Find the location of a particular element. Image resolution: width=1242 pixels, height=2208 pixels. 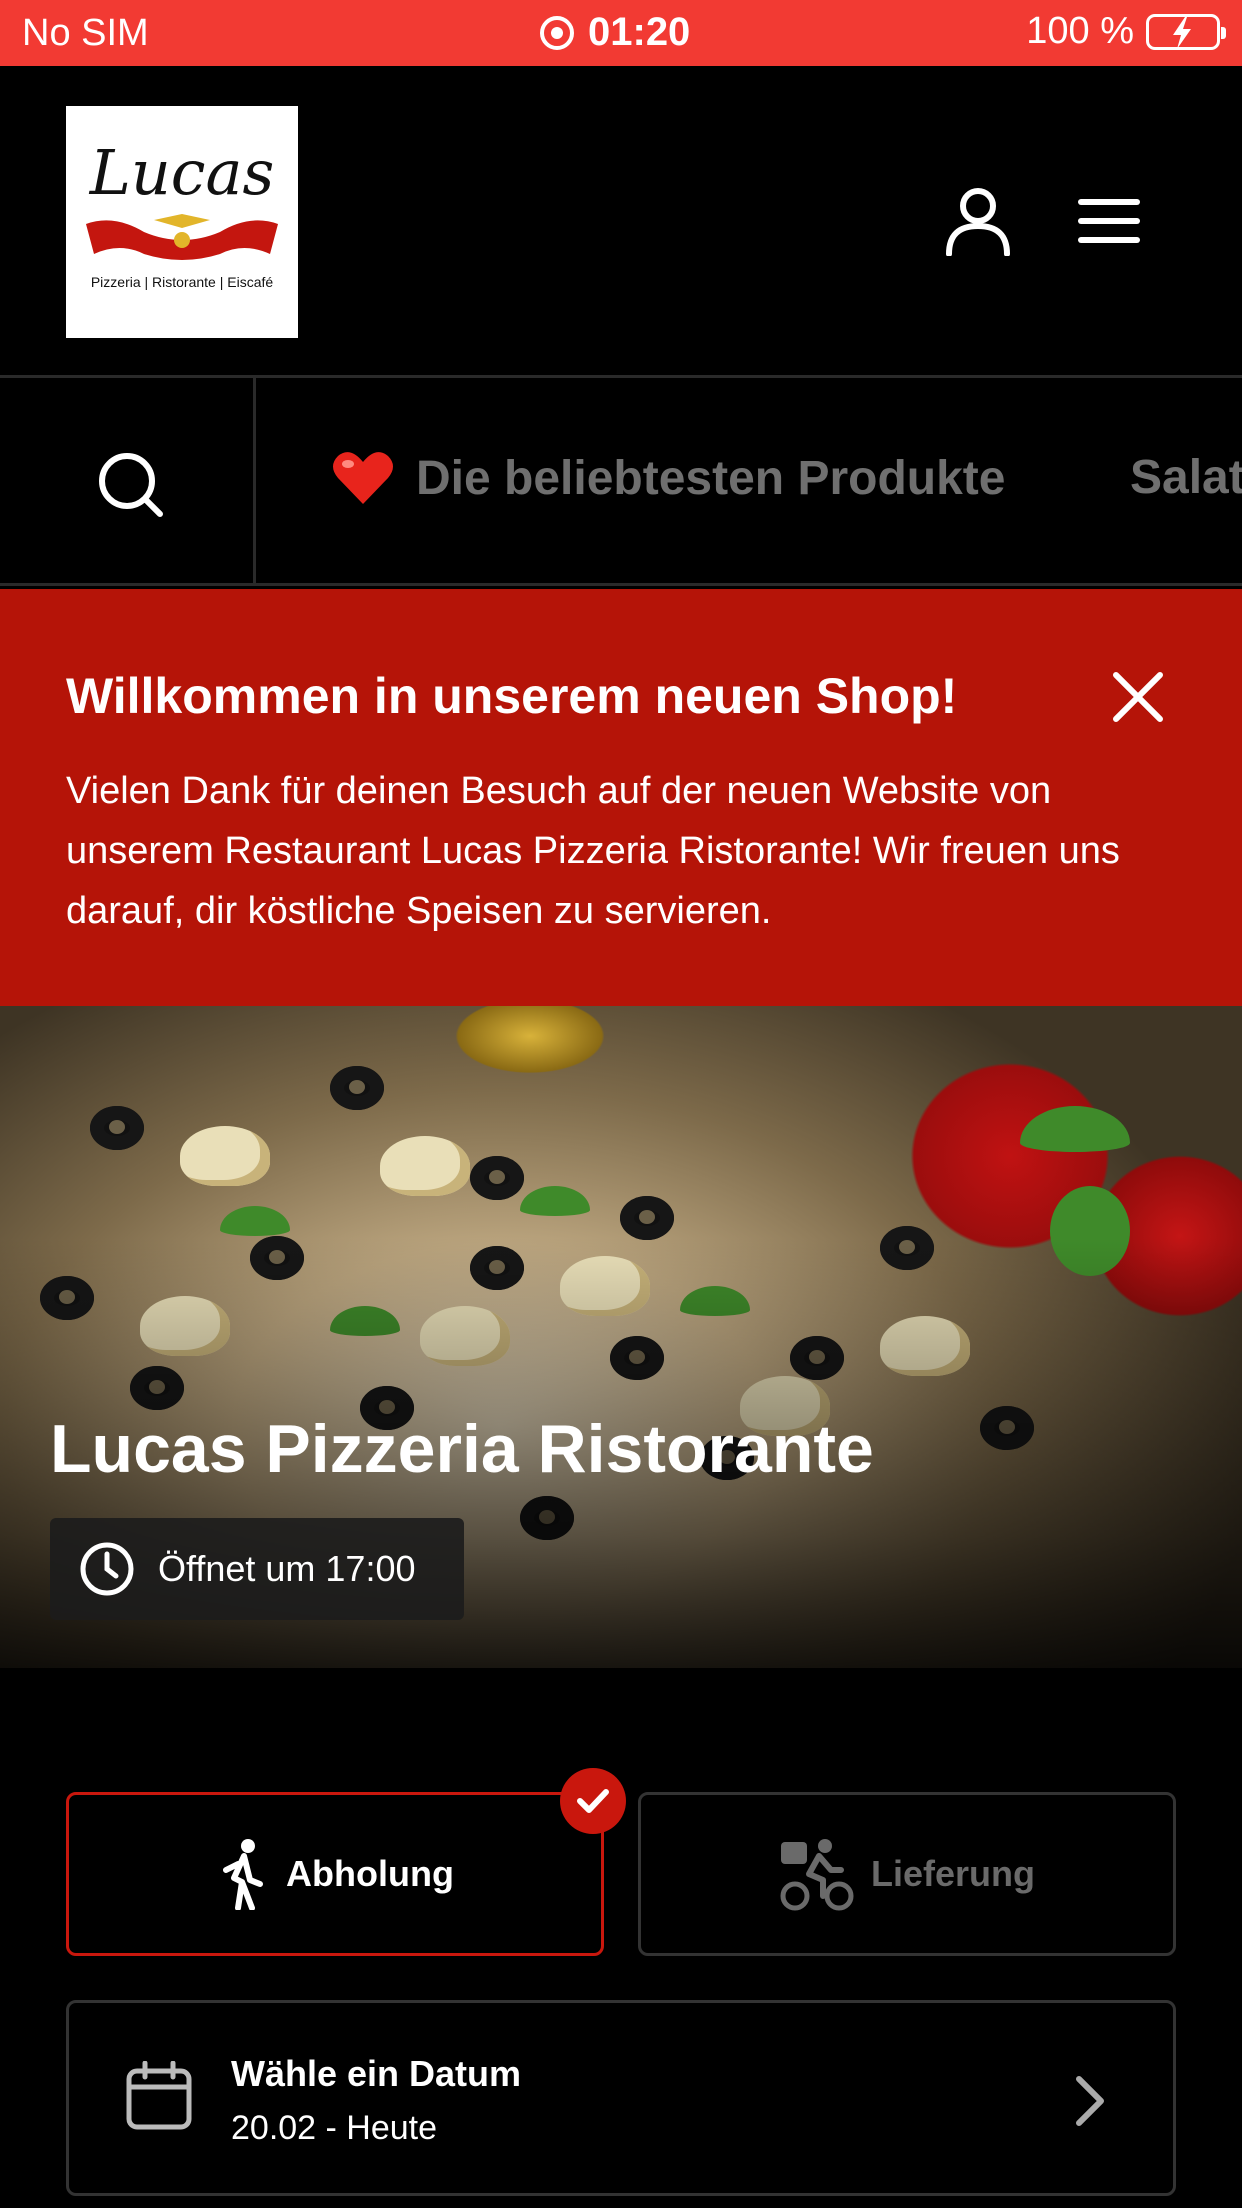

selected-check-badge is located at coordinates (593, 1801).